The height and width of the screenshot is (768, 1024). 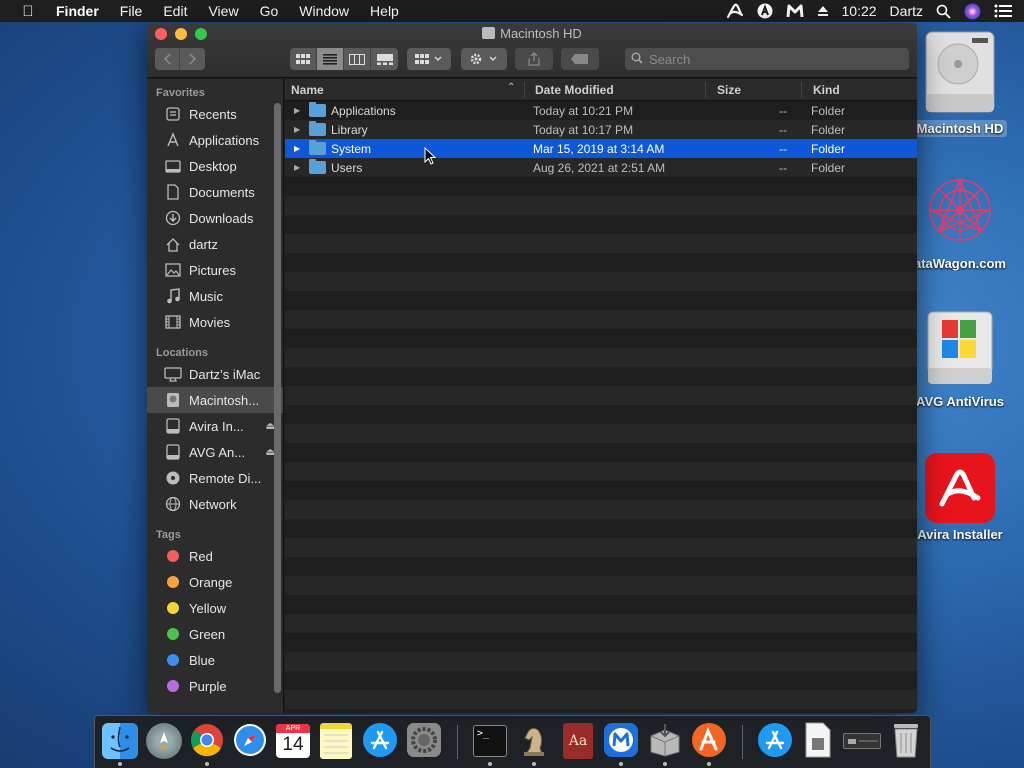 What do you see at coordinates (215, 504) in the screenshot?
I see `sidebar-item-network: Network` at bounding box center [215, 504].